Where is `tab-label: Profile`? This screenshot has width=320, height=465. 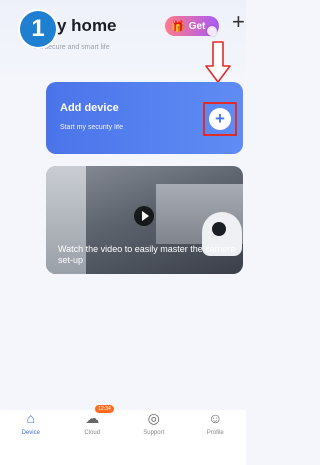 tab-label: Profile is located at coordinates (215, 433).